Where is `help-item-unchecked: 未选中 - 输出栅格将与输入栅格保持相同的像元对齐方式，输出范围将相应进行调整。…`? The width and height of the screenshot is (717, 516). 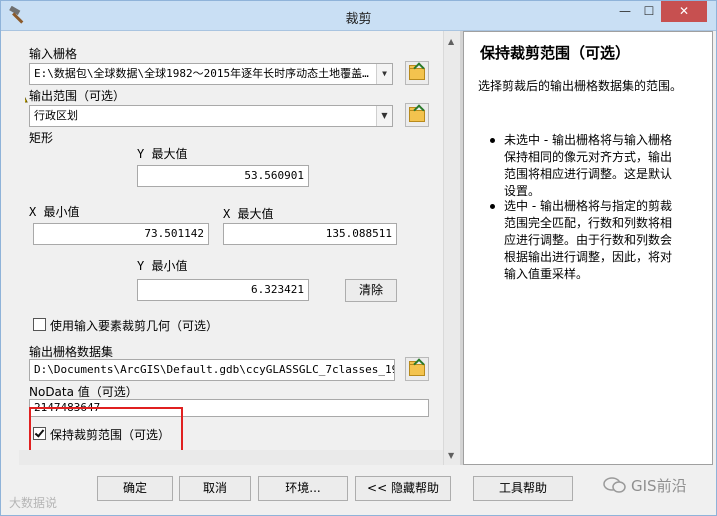 help-item-unchecked: 未选中 - 输出栅格将与输入栅格保持相同的像元对齐方式，输出范围将相应进行调整。… is located at coordinates (582, 166).